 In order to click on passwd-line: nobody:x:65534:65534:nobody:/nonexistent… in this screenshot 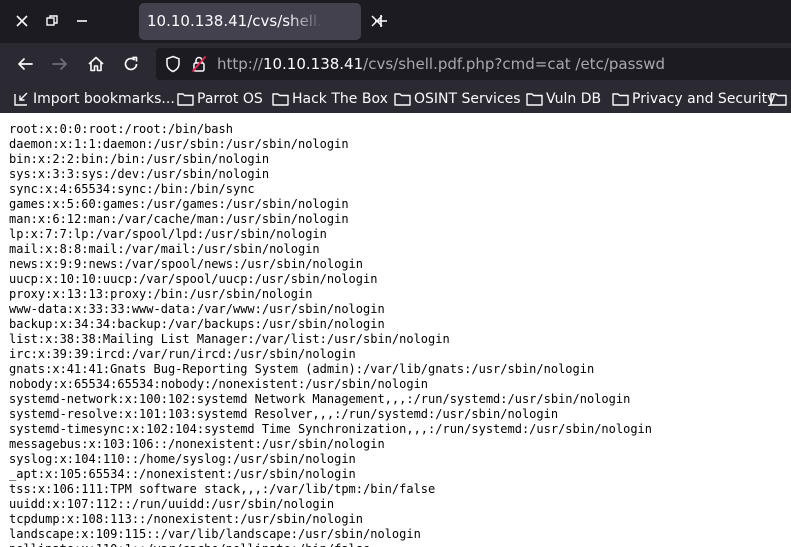, I will do `click(219, 384)`.